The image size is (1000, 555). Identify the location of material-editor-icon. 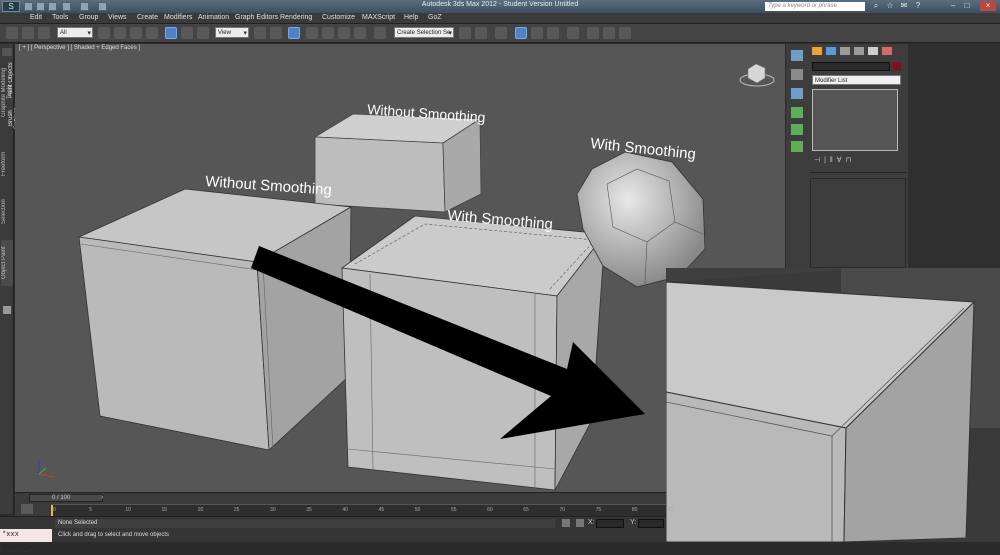
(573, 33).